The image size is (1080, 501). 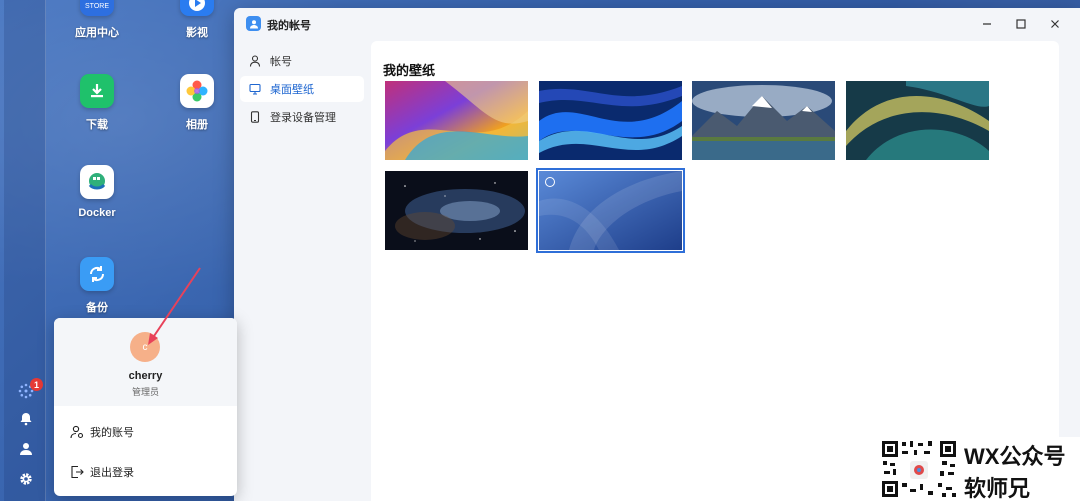 I want to click on phone-icon, so click(x=255, y=117).